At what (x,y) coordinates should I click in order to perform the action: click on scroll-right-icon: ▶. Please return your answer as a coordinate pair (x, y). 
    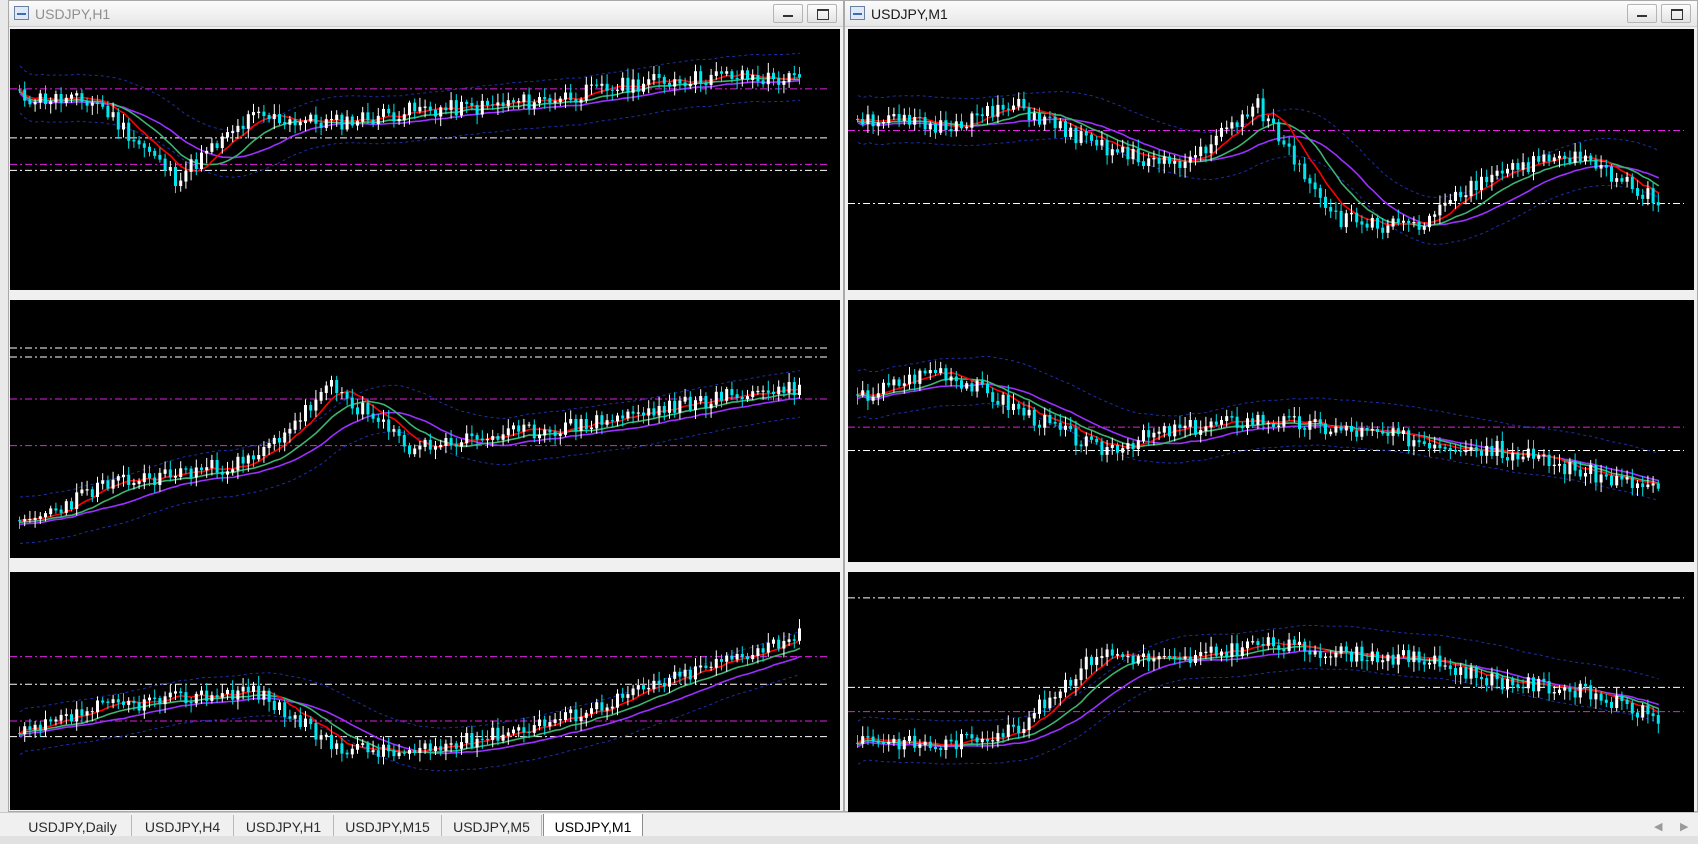
    Looking at the image, I should click on (1684, 826).